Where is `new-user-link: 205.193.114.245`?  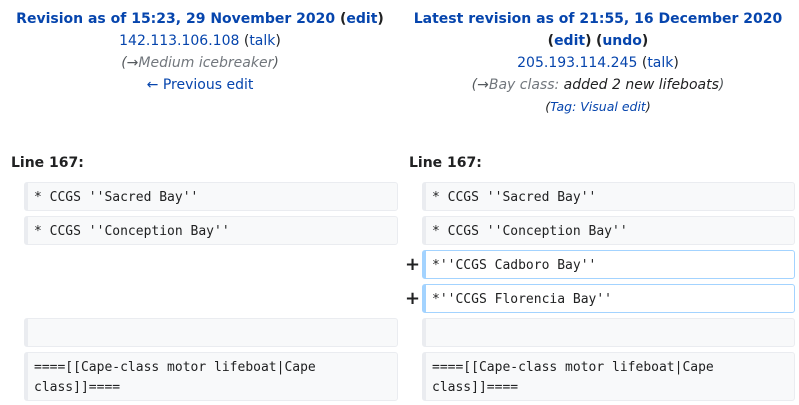 new-user-link: 205.193.114.245 is located at coordinates (577, 63).